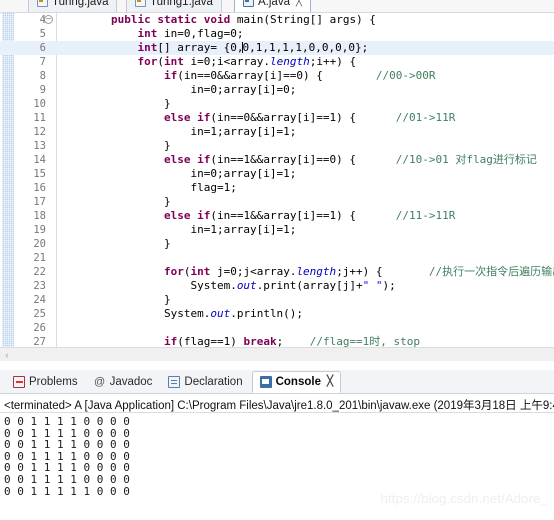 Image resolution: width=554 pixels, height=520 pixels. I want to click on code-line: 23 System.out.print(array[j]+" ");, so click(277, 286).